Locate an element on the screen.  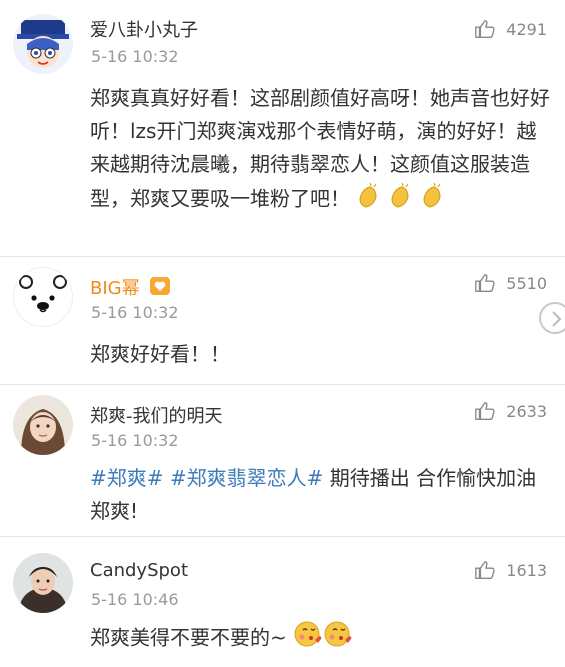
comment-text: #郑爽# #郑爽翡翠恋人# 期待播出 合作愉快加油 郑爽! is located at coordinates (320, 495).